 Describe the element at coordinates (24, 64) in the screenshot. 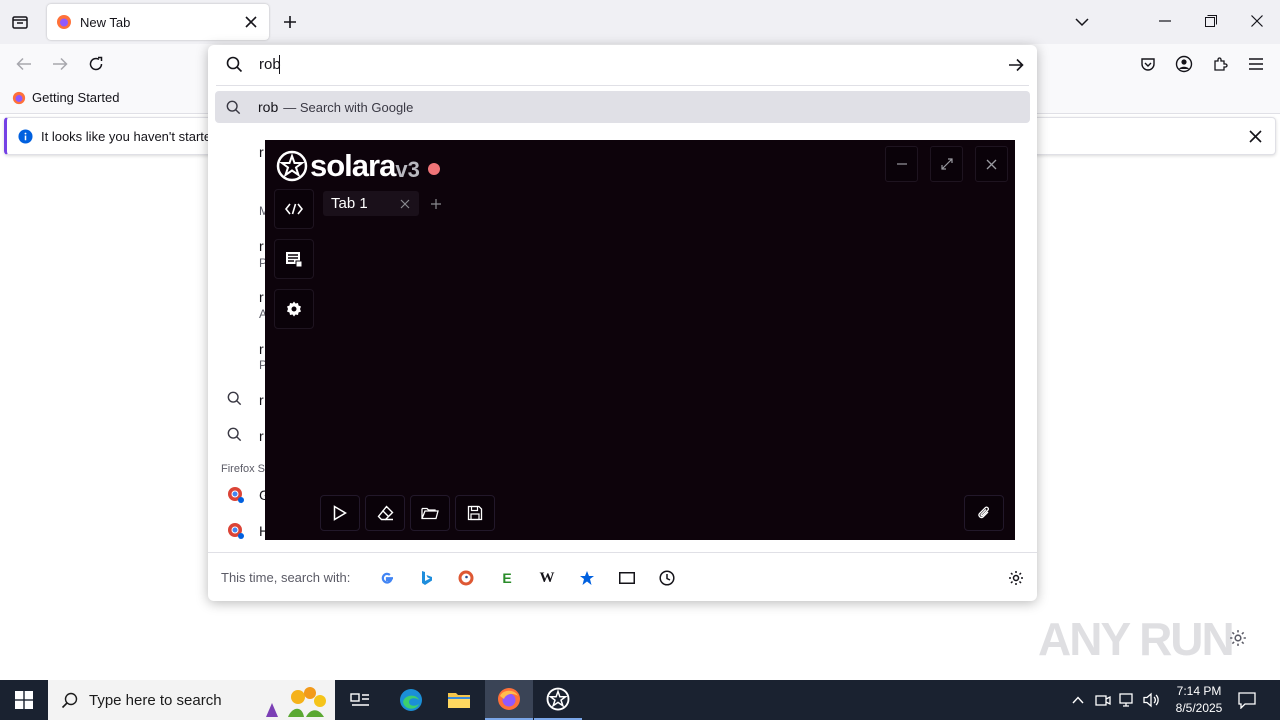

I see `back-button` at that location.